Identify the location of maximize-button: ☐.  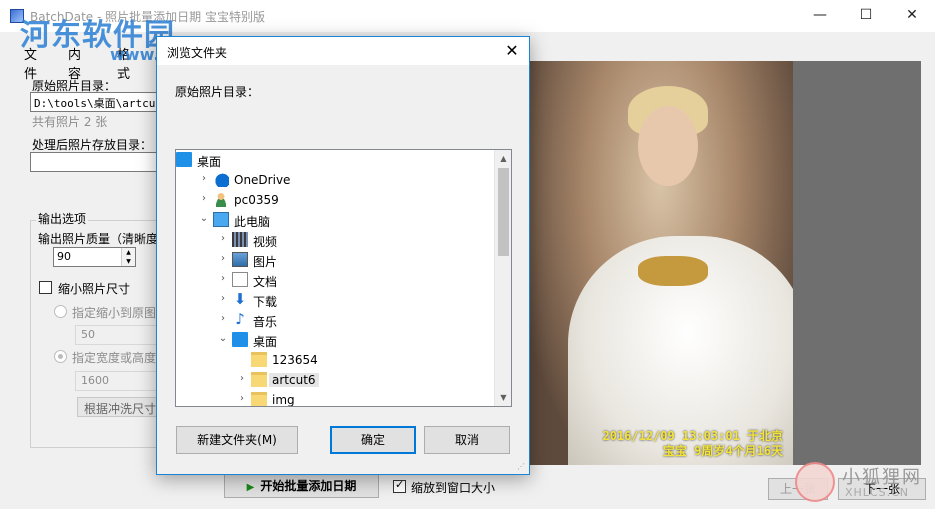
(866, 15).